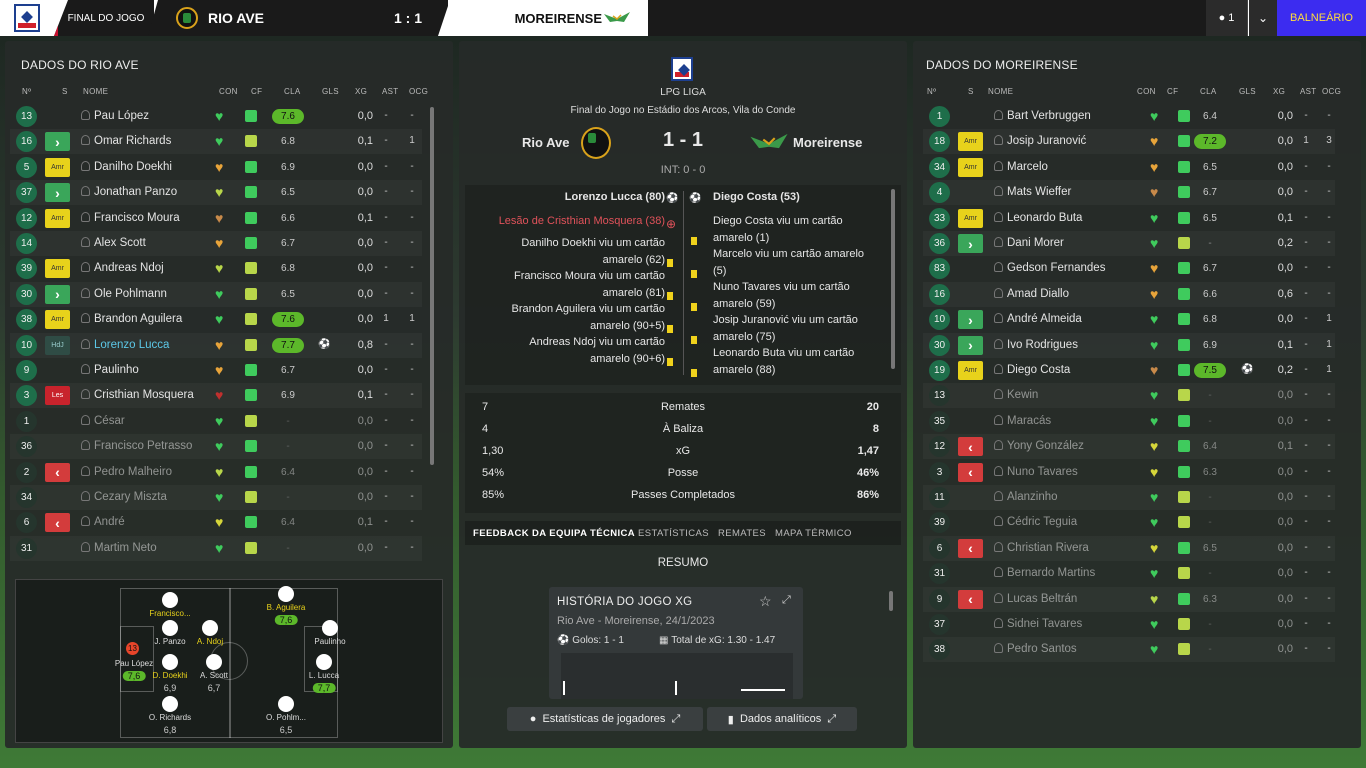  Describe the element at coordinates (1042, 522) in the screenshot. I see `player-name: Cédric Teguia` at that location.